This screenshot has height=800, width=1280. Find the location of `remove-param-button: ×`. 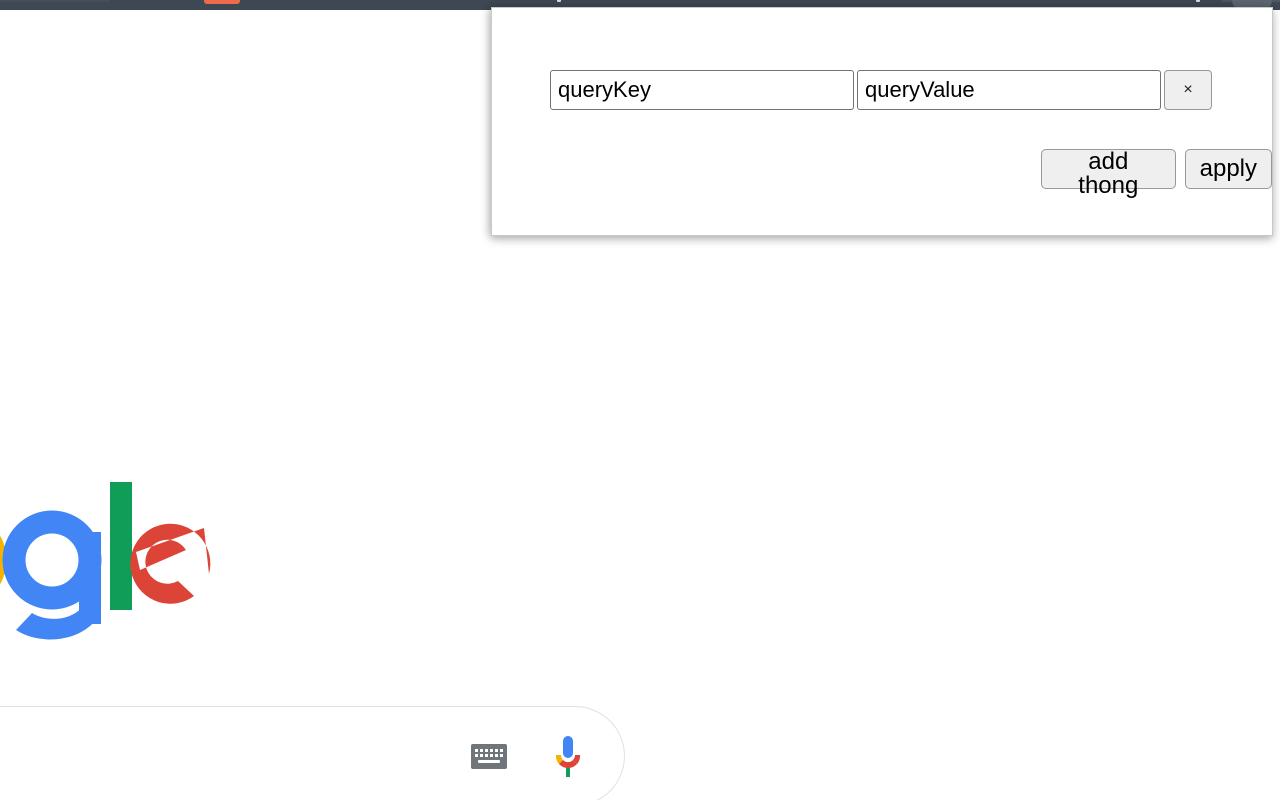

remove-param-button: × is located at coordinates (1188, 90).